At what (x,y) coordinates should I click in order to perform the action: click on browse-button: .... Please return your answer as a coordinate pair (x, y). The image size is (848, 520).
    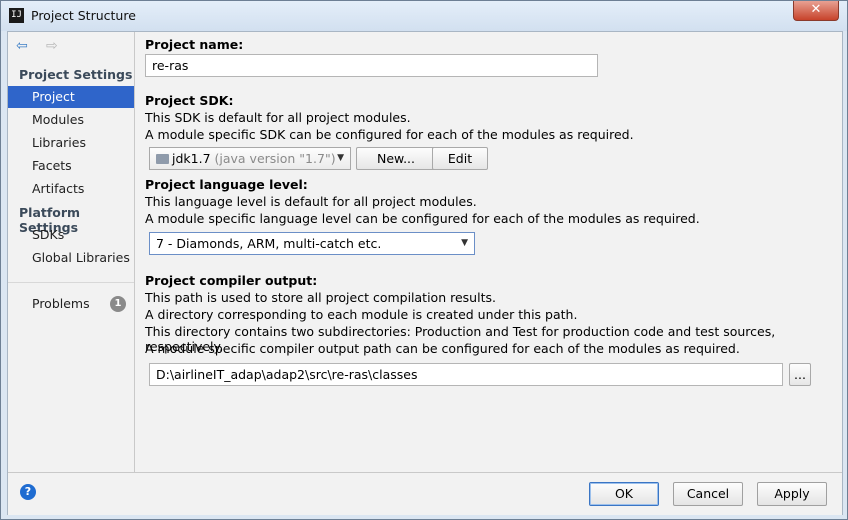
    Looking at the image, I should click on (800, 374).